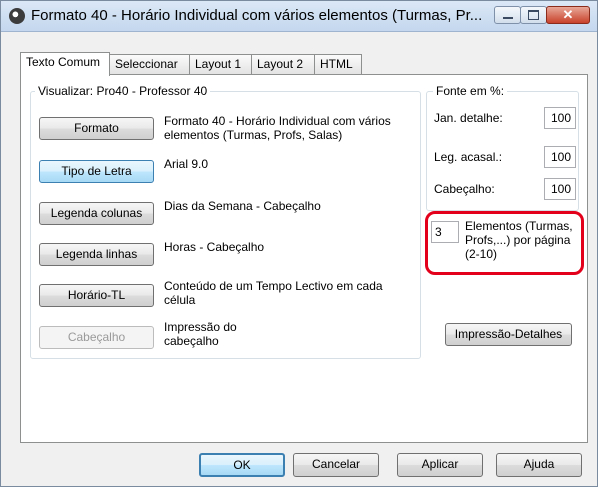  I want to click on tipo-de-letra-button: Tipo de Letra, so click(96, 171).